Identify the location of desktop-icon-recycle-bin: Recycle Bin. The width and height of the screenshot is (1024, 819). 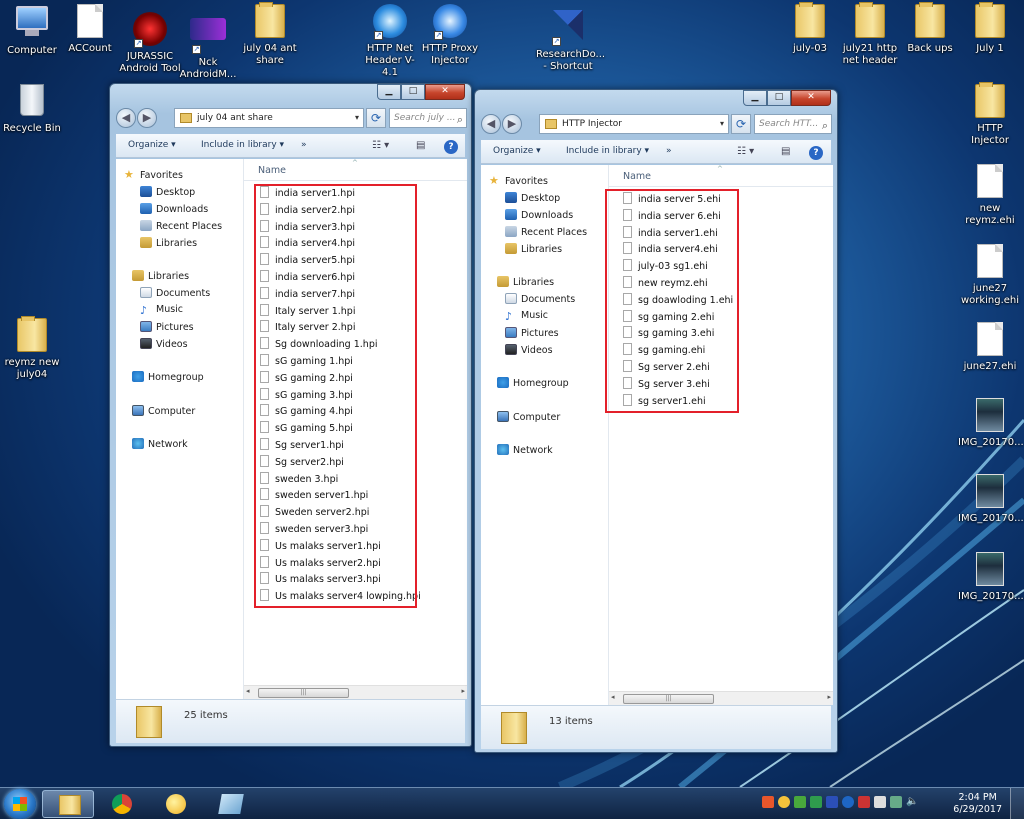
(32, 109).